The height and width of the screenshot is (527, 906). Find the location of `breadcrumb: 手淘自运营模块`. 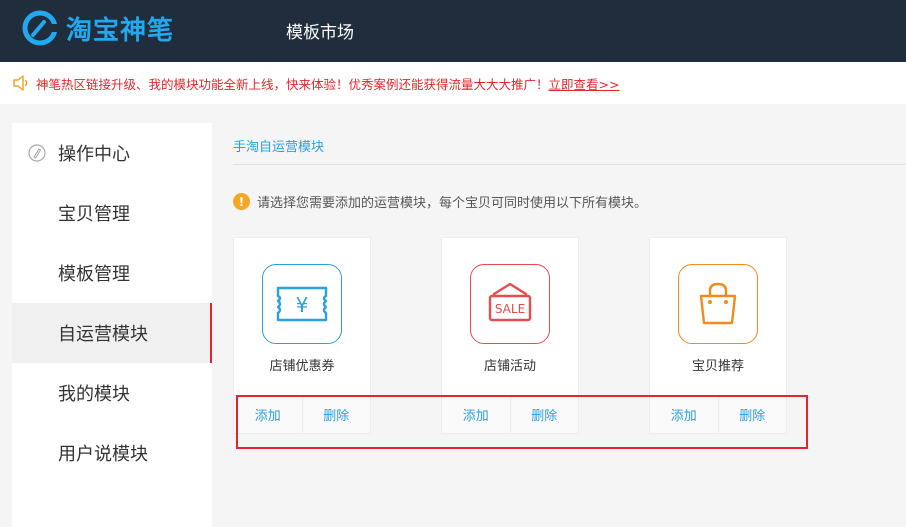

breadcrumb: 手淘自运营模块 is located at coordinates (278, 145).